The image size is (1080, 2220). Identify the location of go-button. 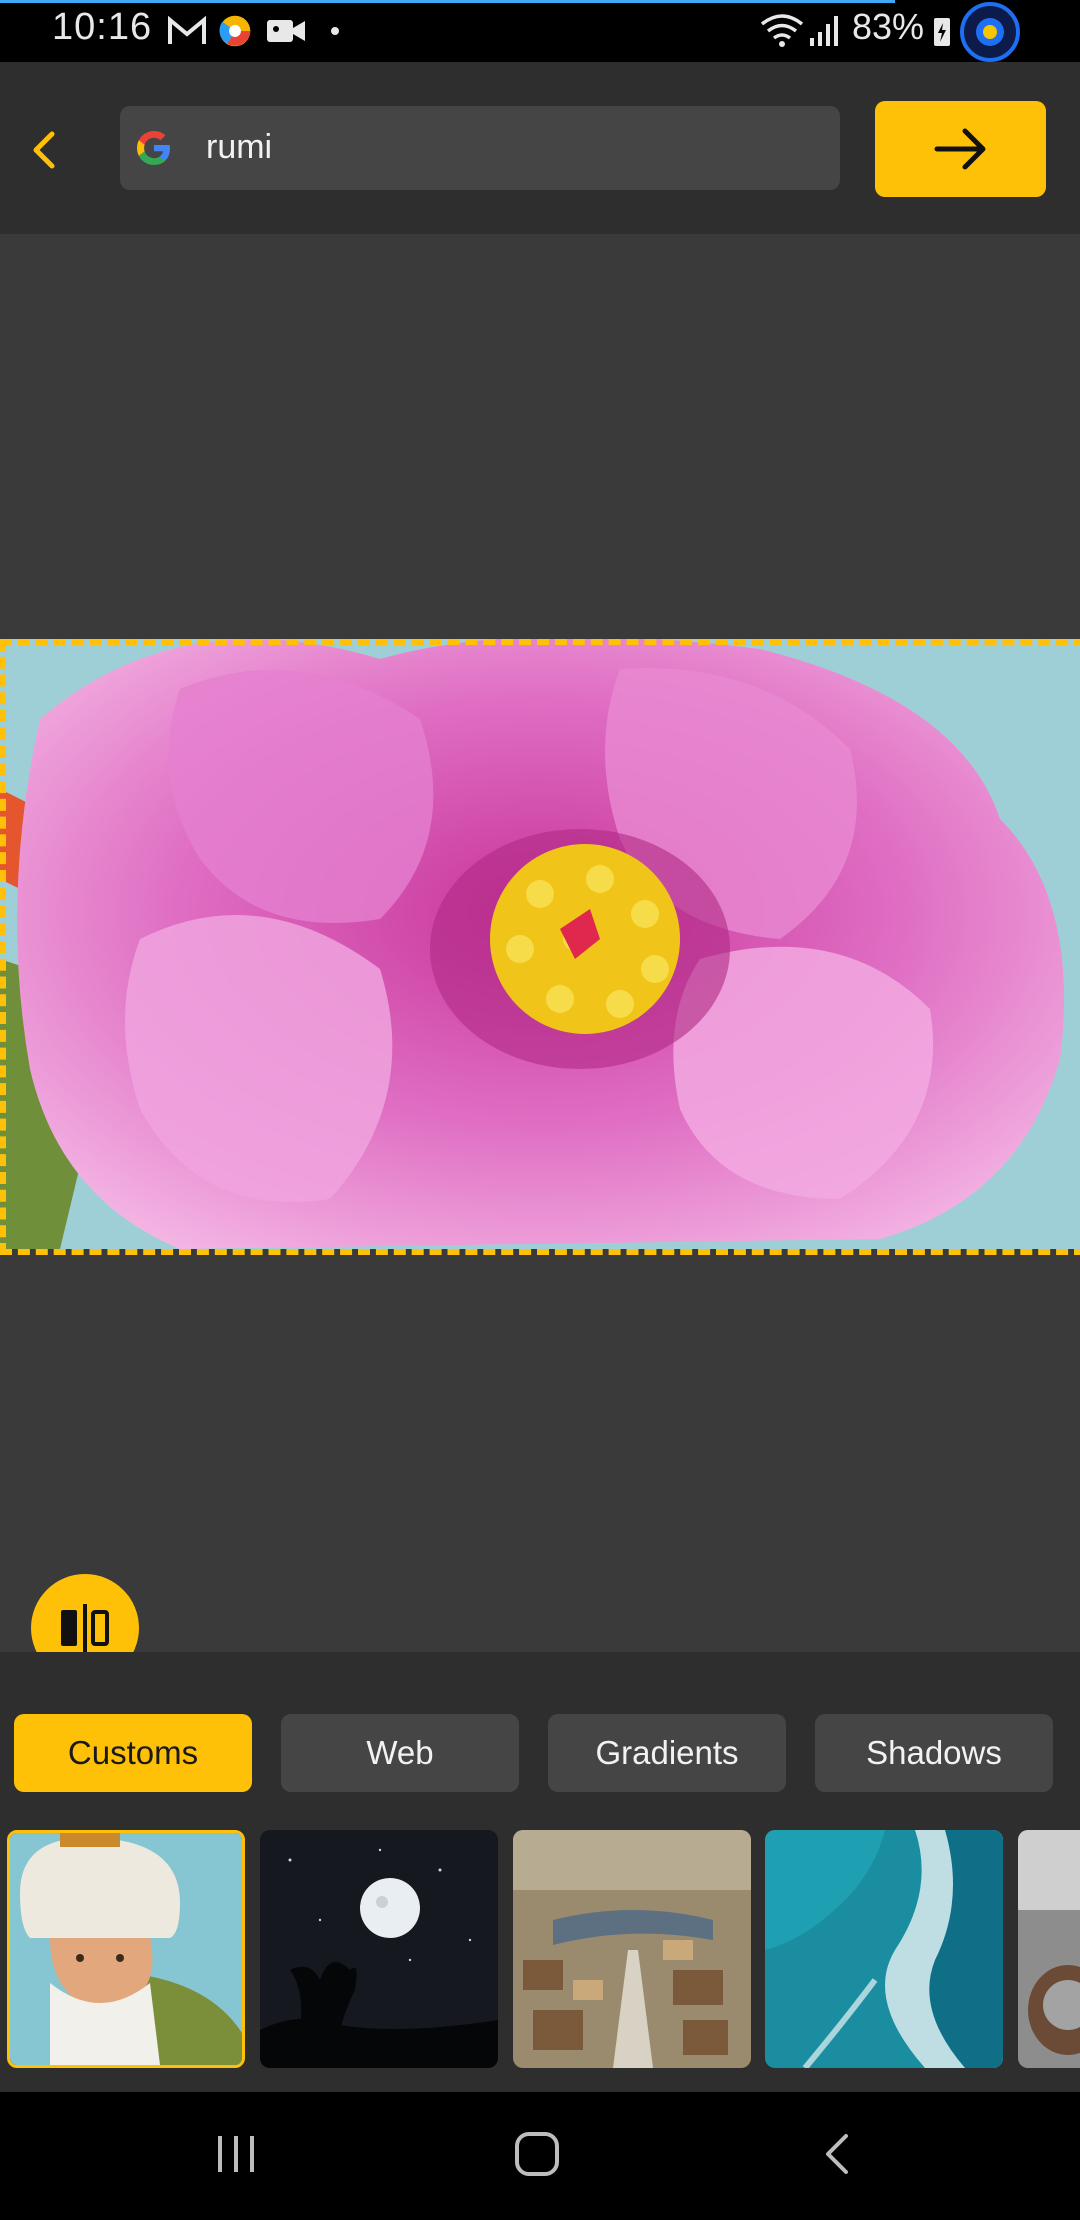
(960, 149).